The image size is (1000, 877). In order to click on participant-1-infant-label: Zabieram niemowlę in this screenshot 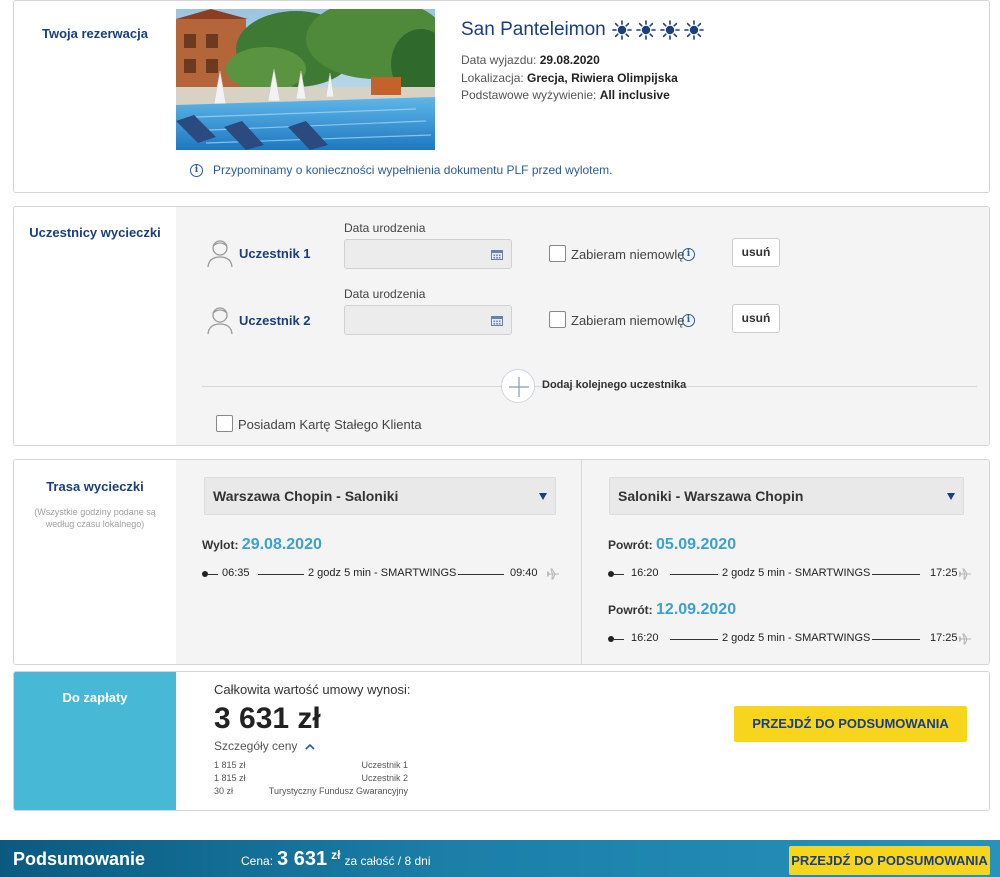, I will do `click(628, 254)`.